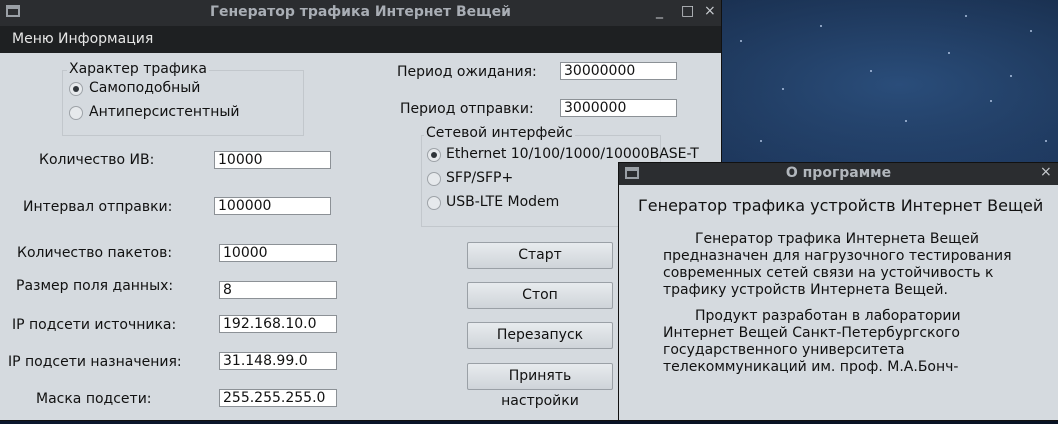 The width and height of the screenshot is (1058, 424). I want to click on menu-item-menu: Меню, so click(33, 39).